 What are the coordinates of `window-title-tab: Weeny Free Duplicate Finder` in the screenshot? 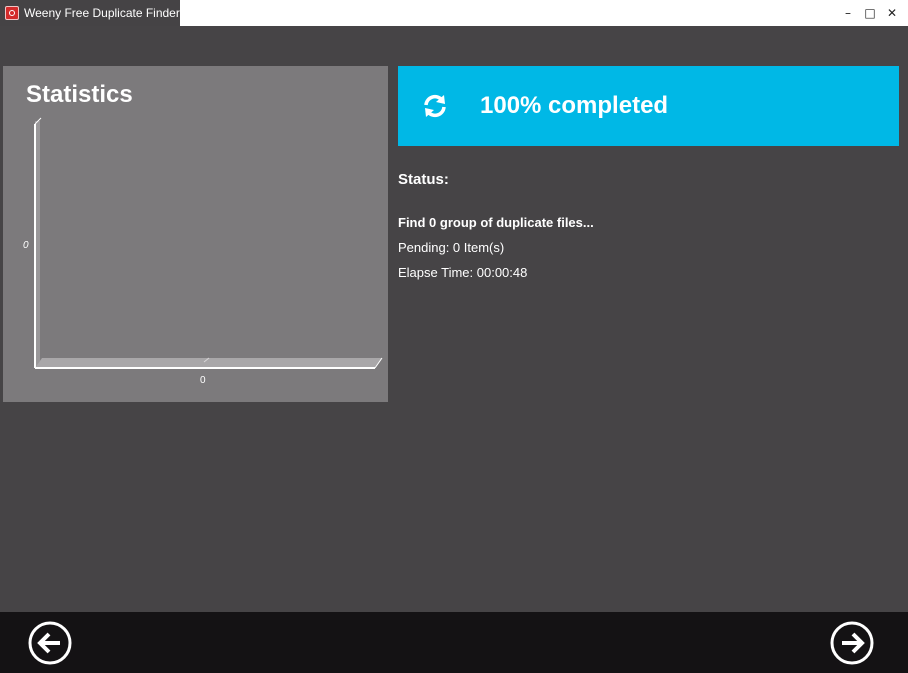 It's located at (90, 13).